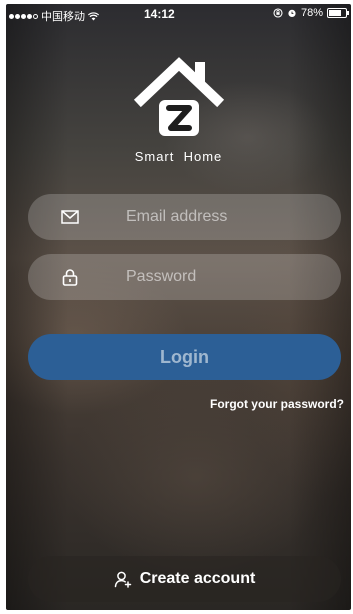 The width and height of the screenshot is (353, 614). I want to click on signal-strength-icon, so click(23, 16).